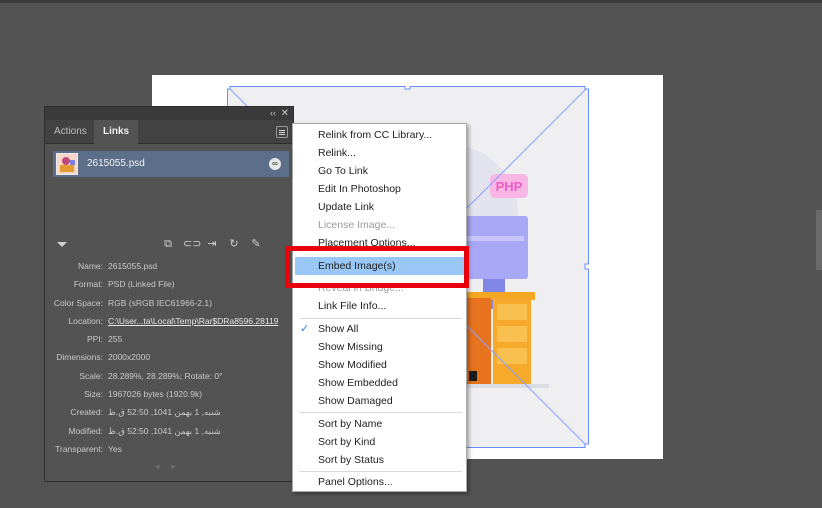 The width and height of the screenshot is (822, 508). What do you see at coordinates (282, 132) in the screenshot?
I see `panel-menu-icon` at bounding box center [282, 132].